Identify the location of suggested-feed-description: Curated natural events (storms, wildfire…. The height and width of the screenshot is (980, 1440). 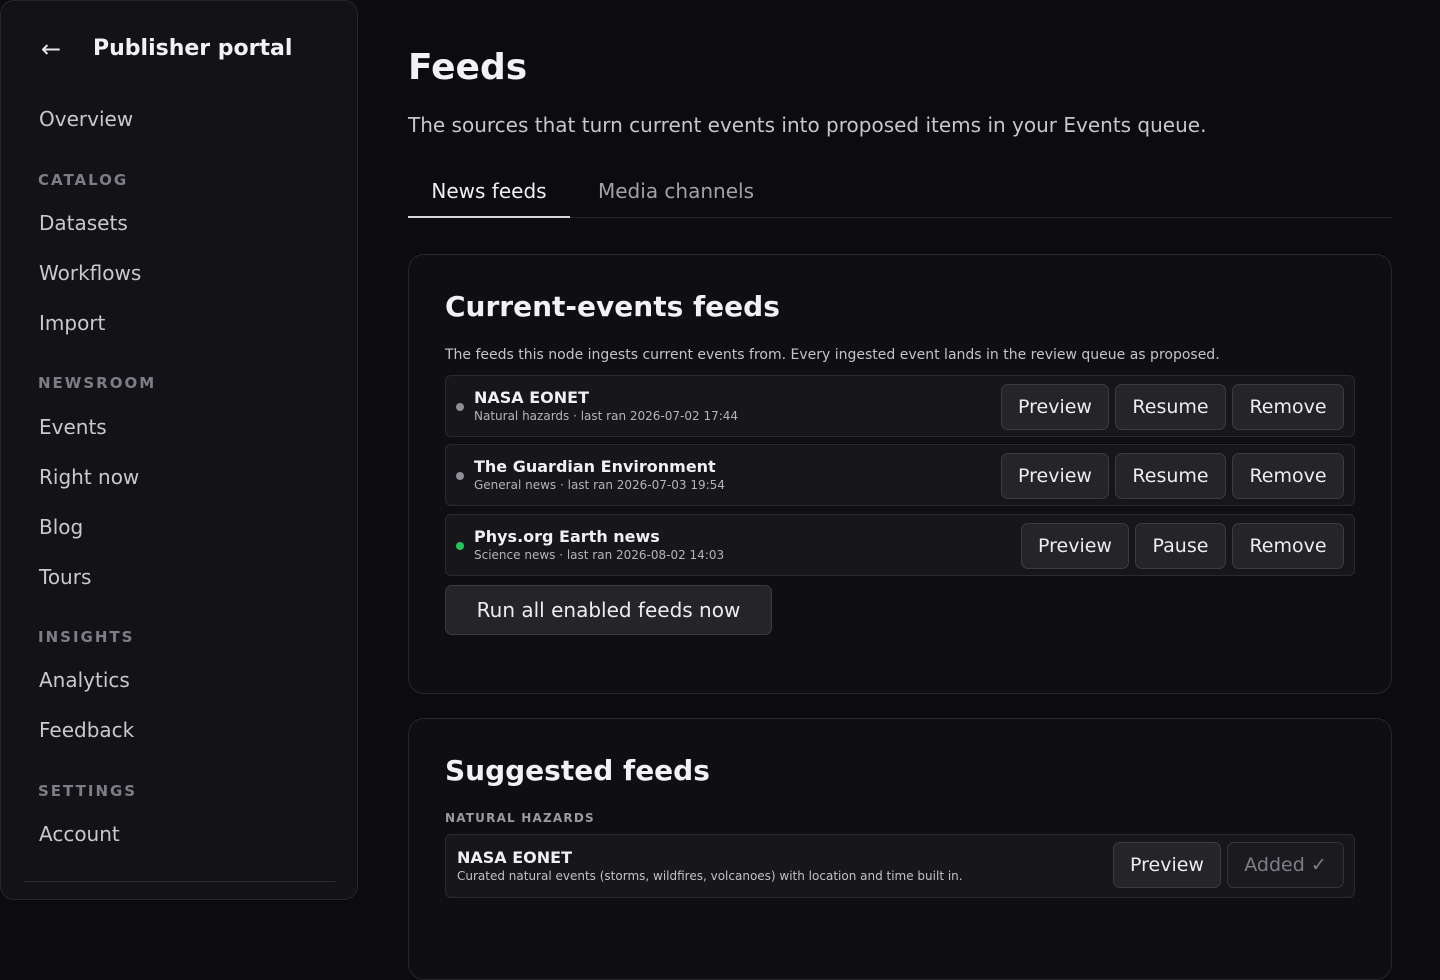
(710, 876).